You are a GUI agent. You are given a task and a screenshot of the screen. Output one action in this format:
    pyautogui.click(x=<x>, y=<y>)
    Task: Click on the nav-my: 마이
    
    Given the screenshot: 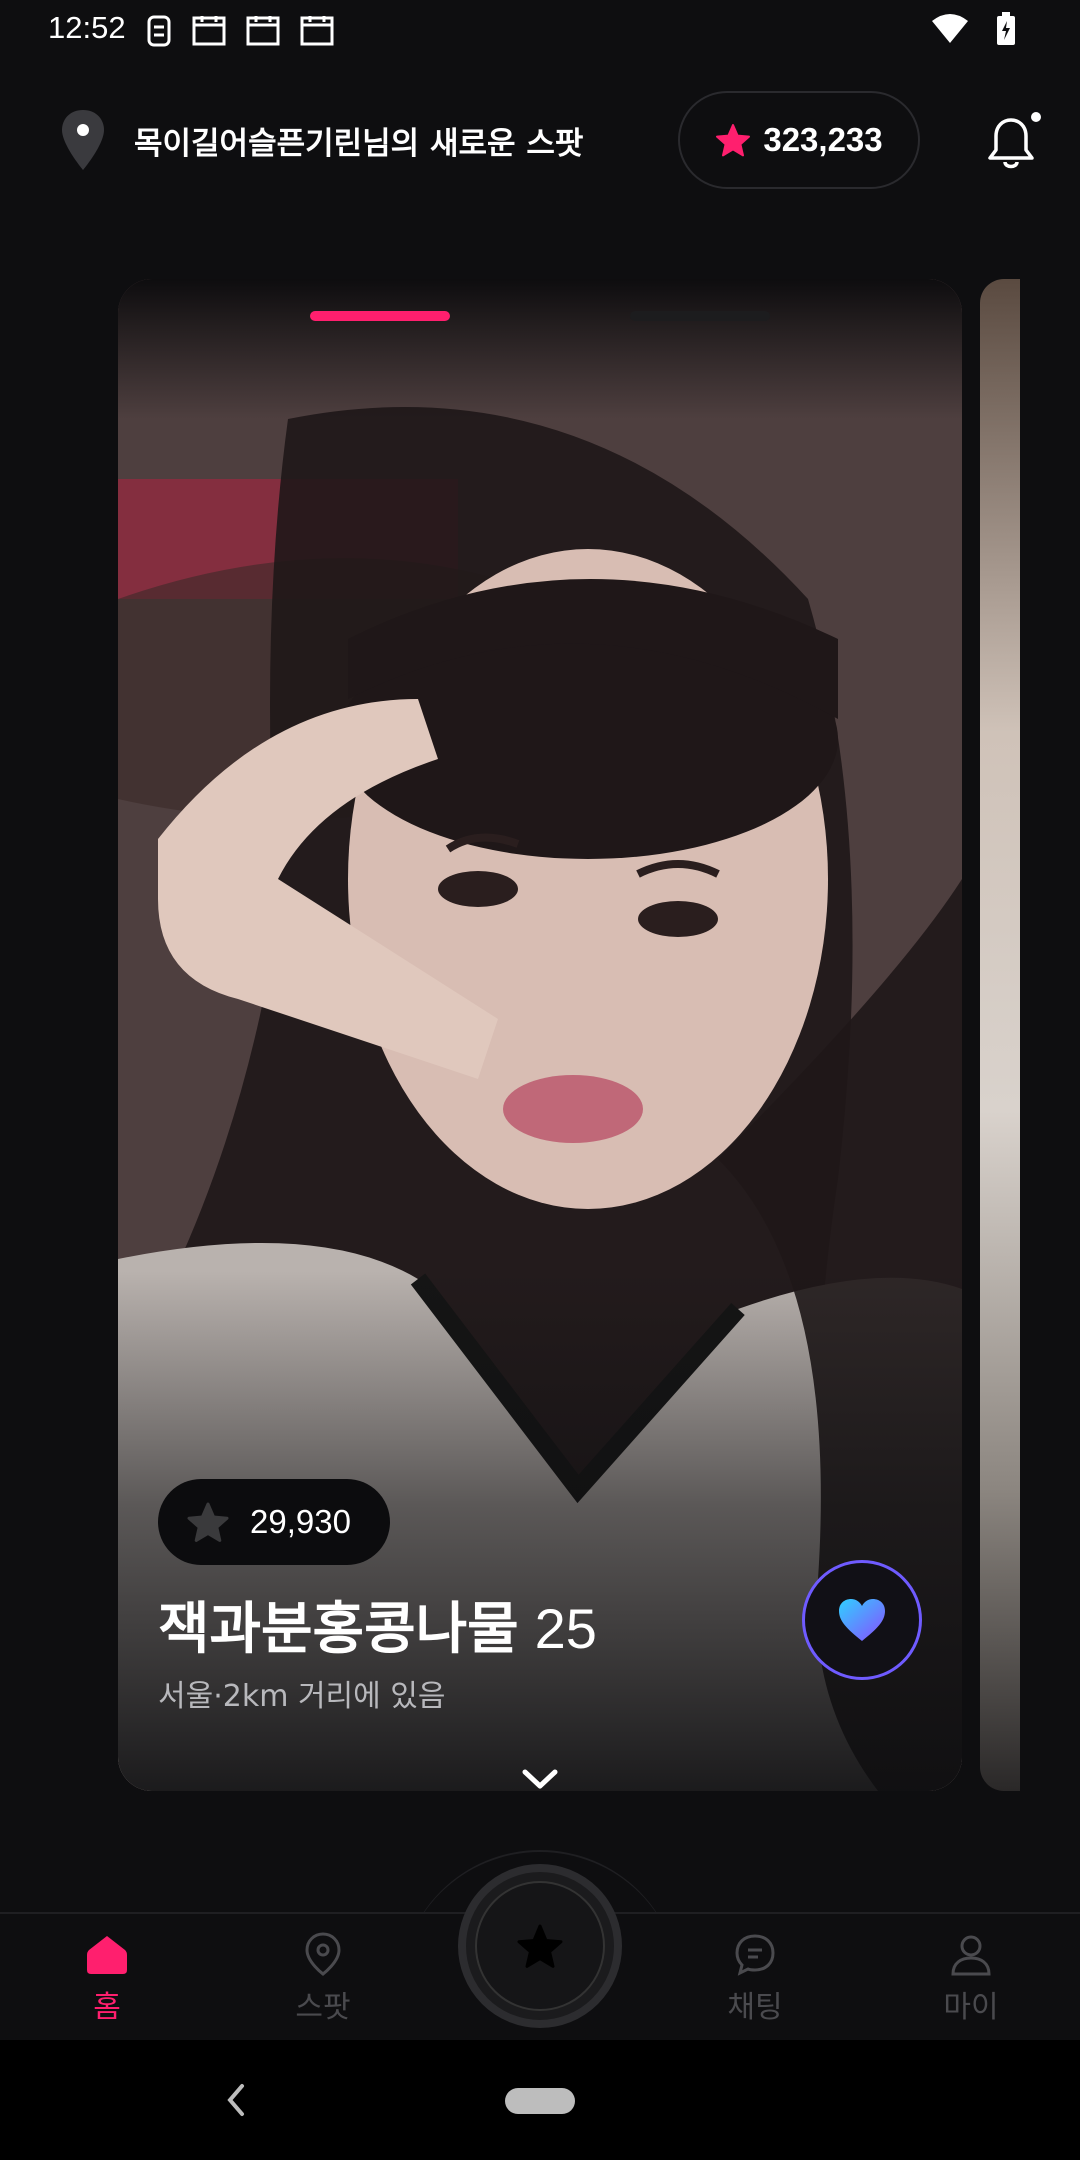 What is the action you would take?
    pyautogui.click(x=971, y=1979)
    